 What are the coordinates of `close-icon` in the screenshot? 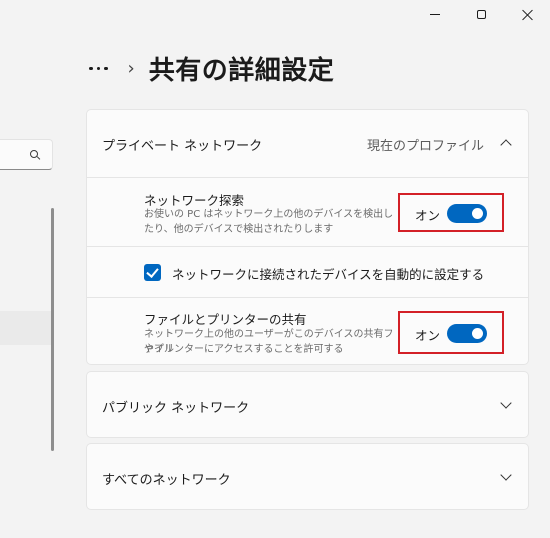 It's located at (527, 14).